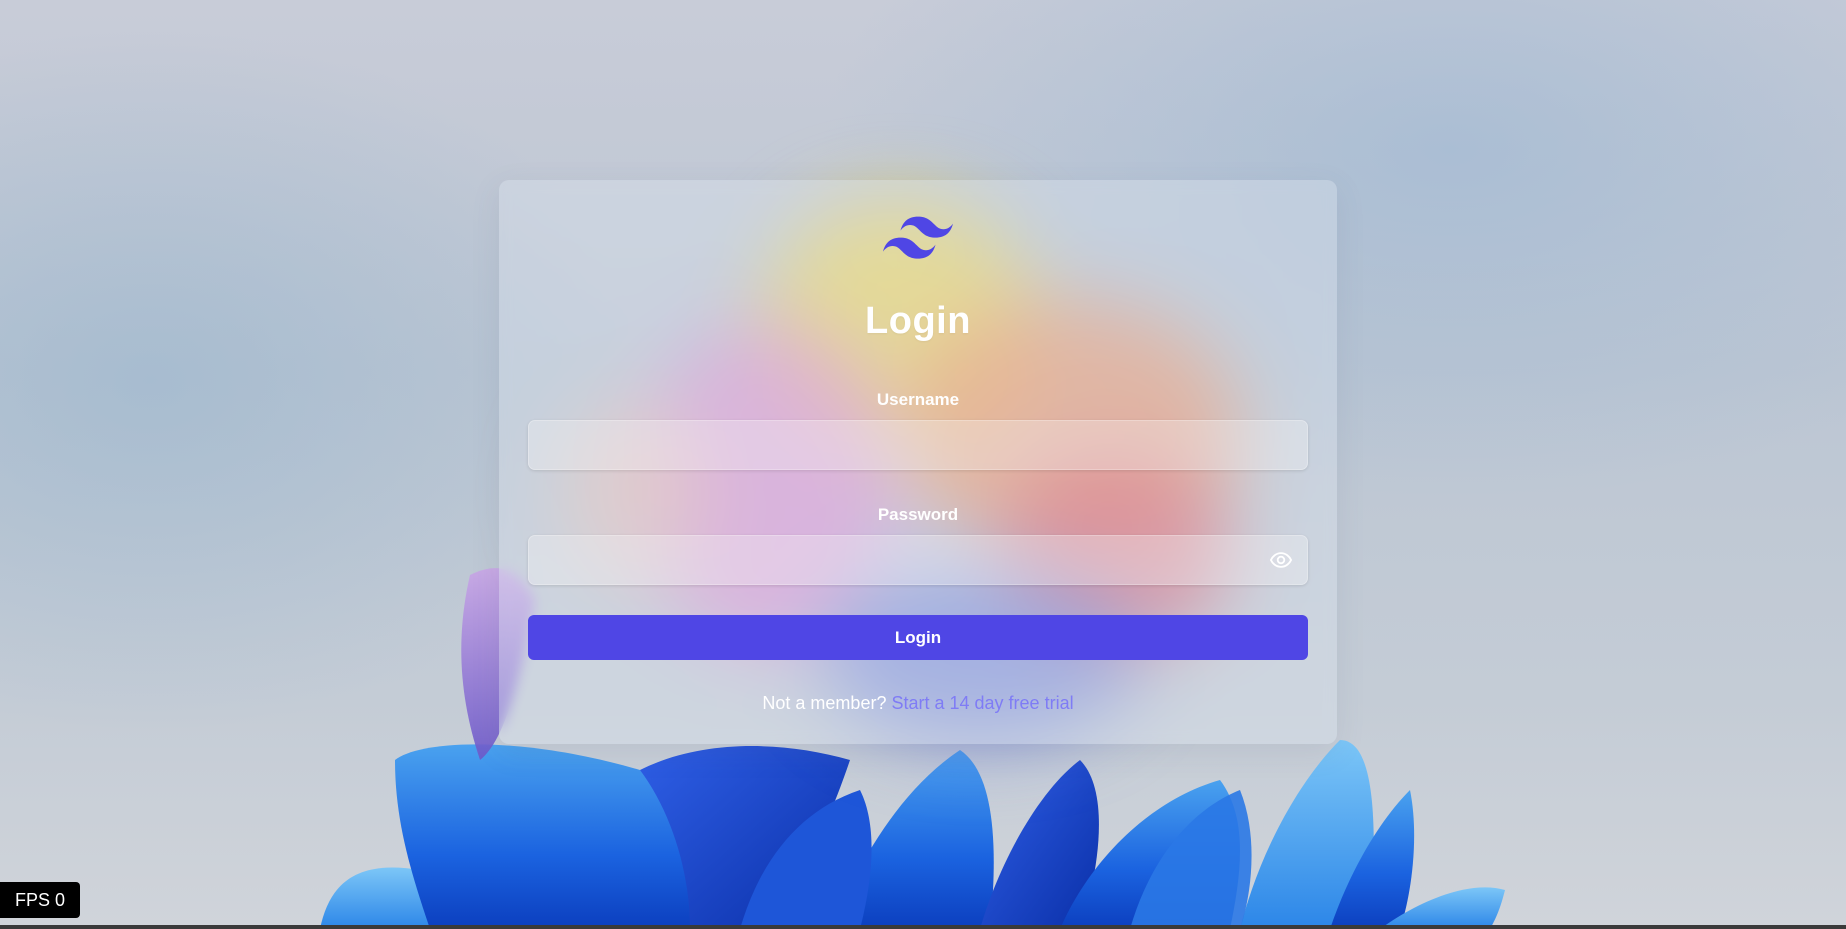 The image size is (1846, 929). I want to click on page-title: Login, so click(918, 321).